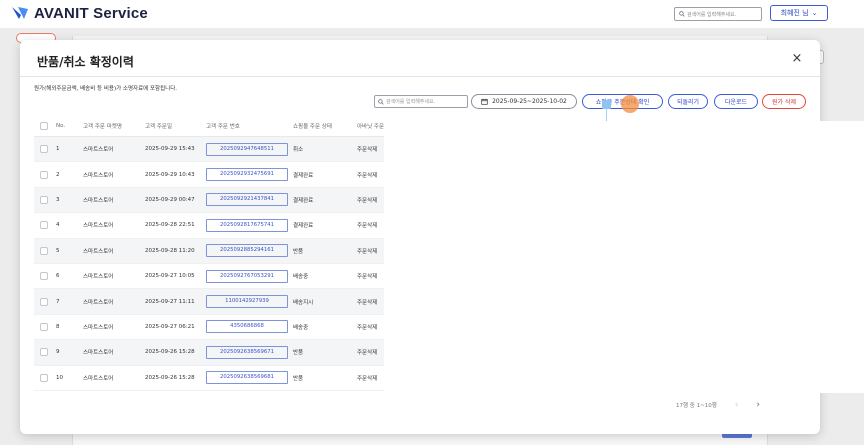 This screenshot has width=864, height=445. What do you see at coordinates (170, 174) in the screenshot?
I see `cell-order-date: 2025-09-29 10:43` at bounding box center [170, 174].